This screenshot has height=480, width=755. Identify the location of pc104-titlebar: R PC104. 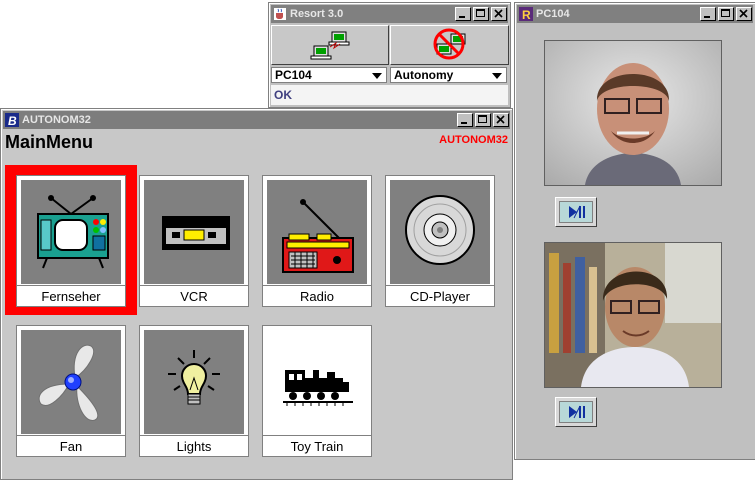
(635, 14).